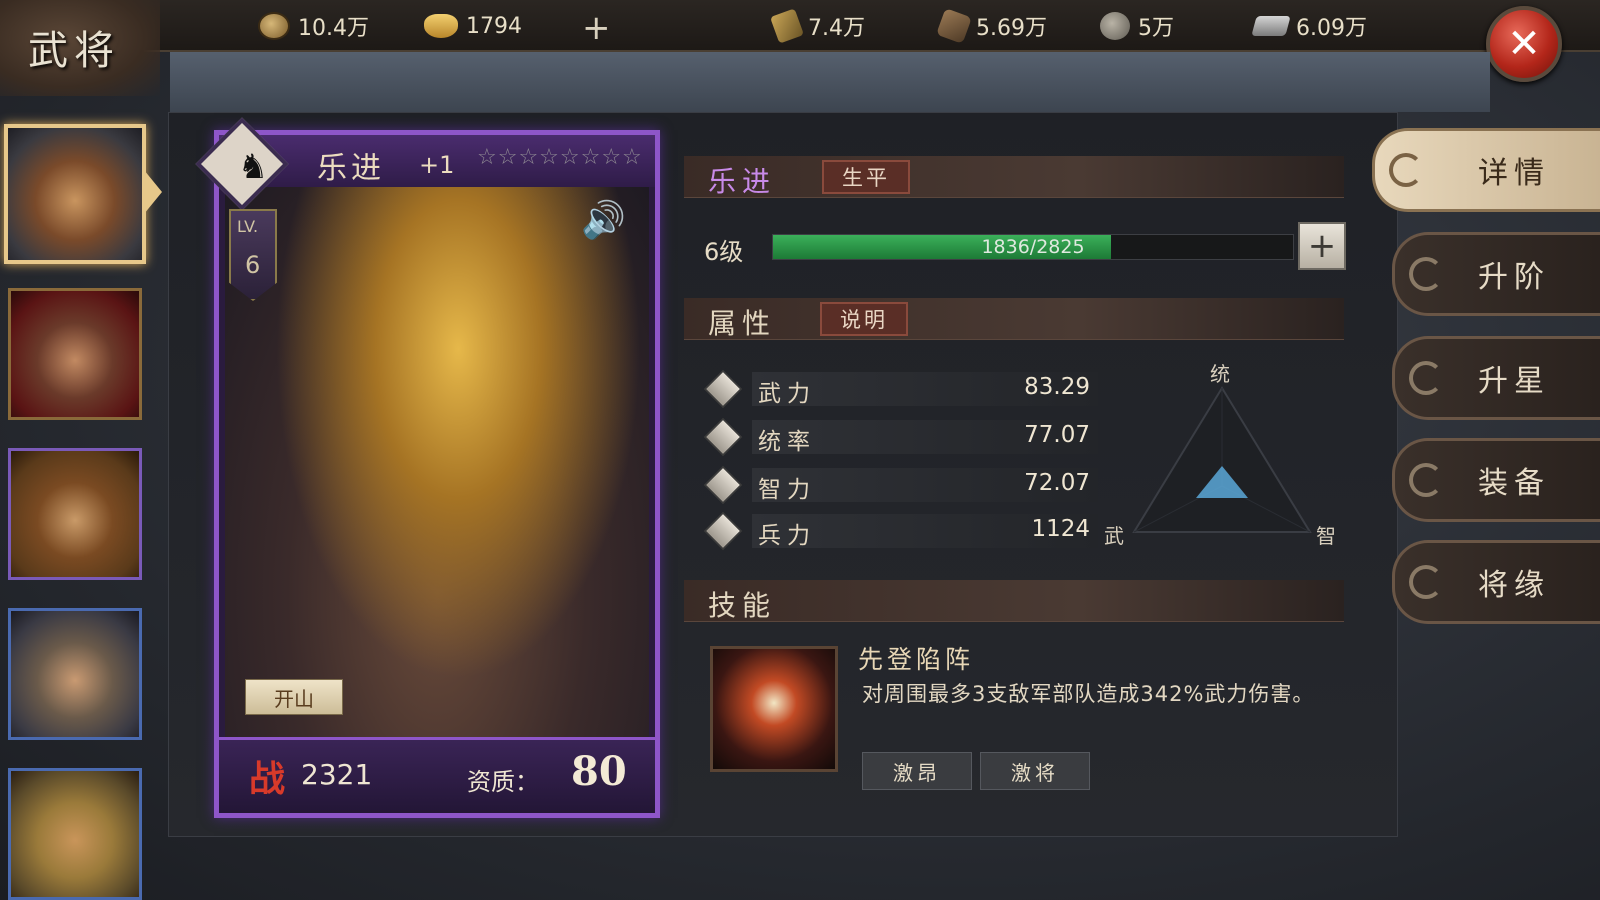  Describe the element at coordinates (1088, 694) in the screenshot. I see `skill-description: 对周围最多3支敌军部队造成342%武力伤害。` at that location.